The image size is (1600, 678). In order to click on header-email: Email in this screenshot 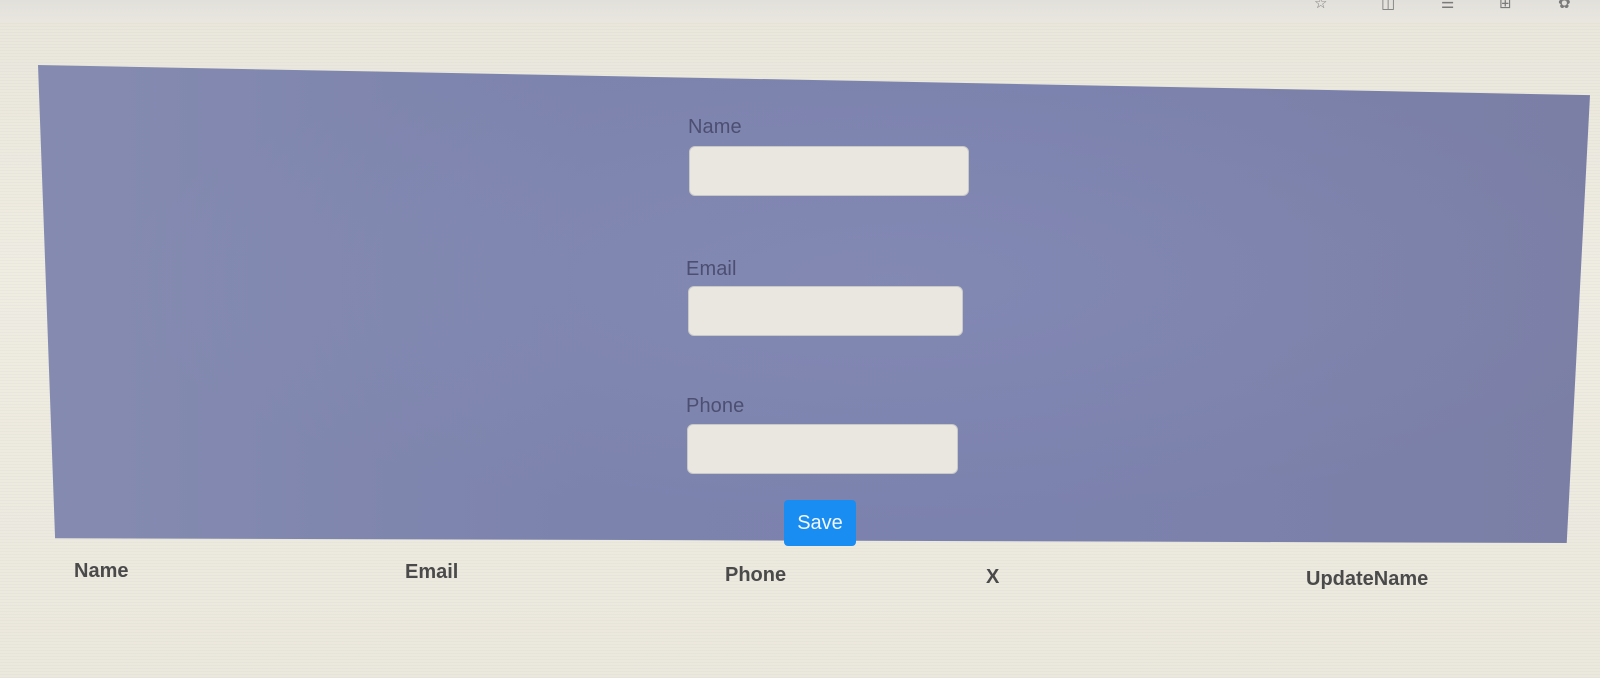, I will do `click(432, 572)`.